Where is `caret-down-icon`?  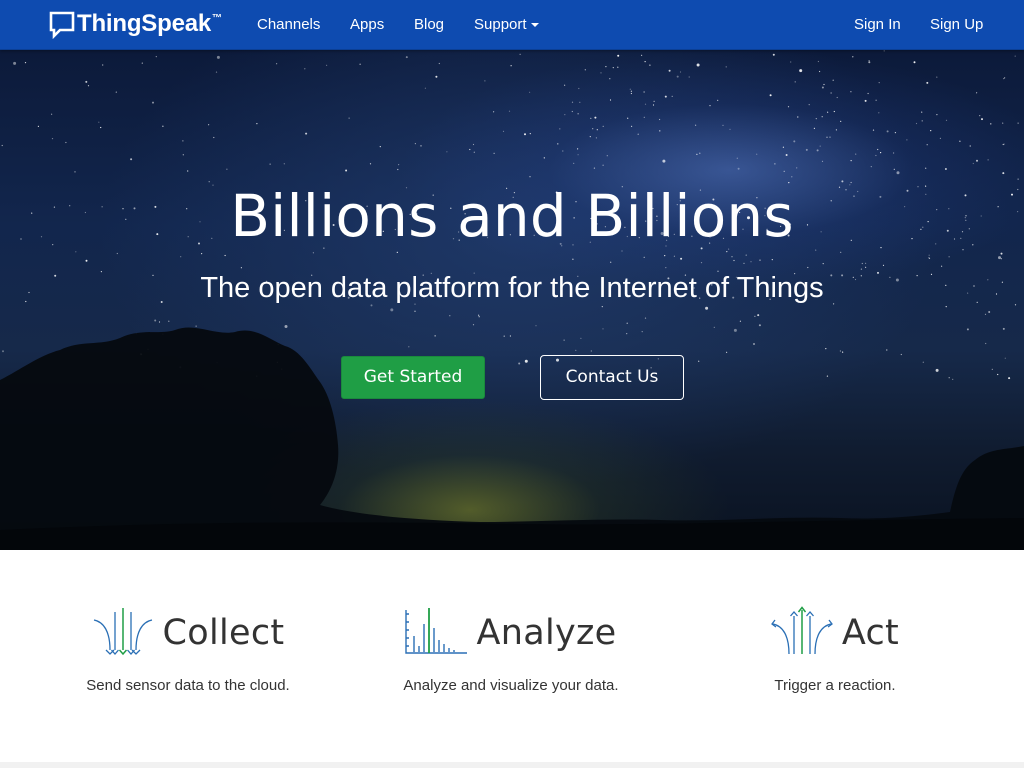 caret-down-icon is located at coordinates (534, 25).